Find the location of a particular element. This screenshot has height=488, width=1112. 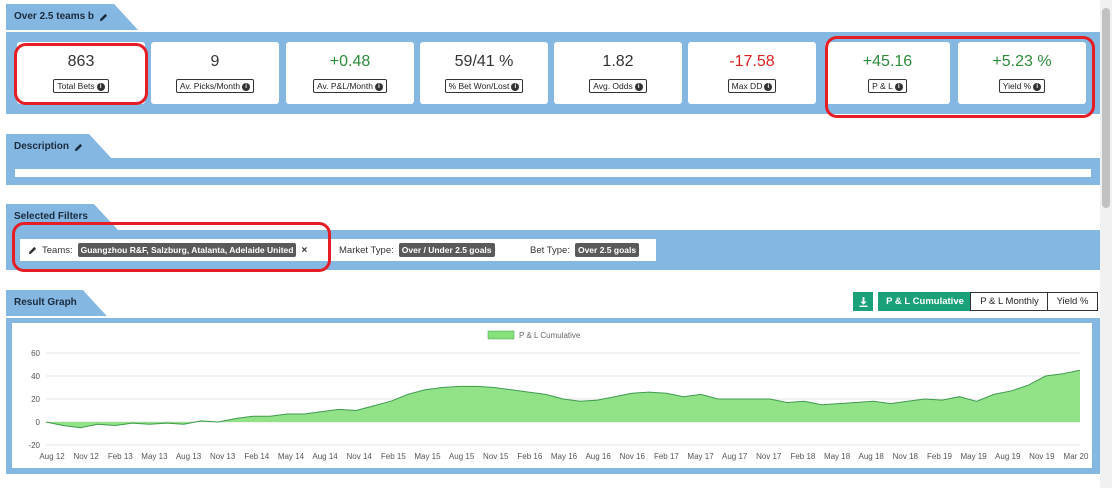

stat-value: -17.58 is located at coordinates (752, 61).